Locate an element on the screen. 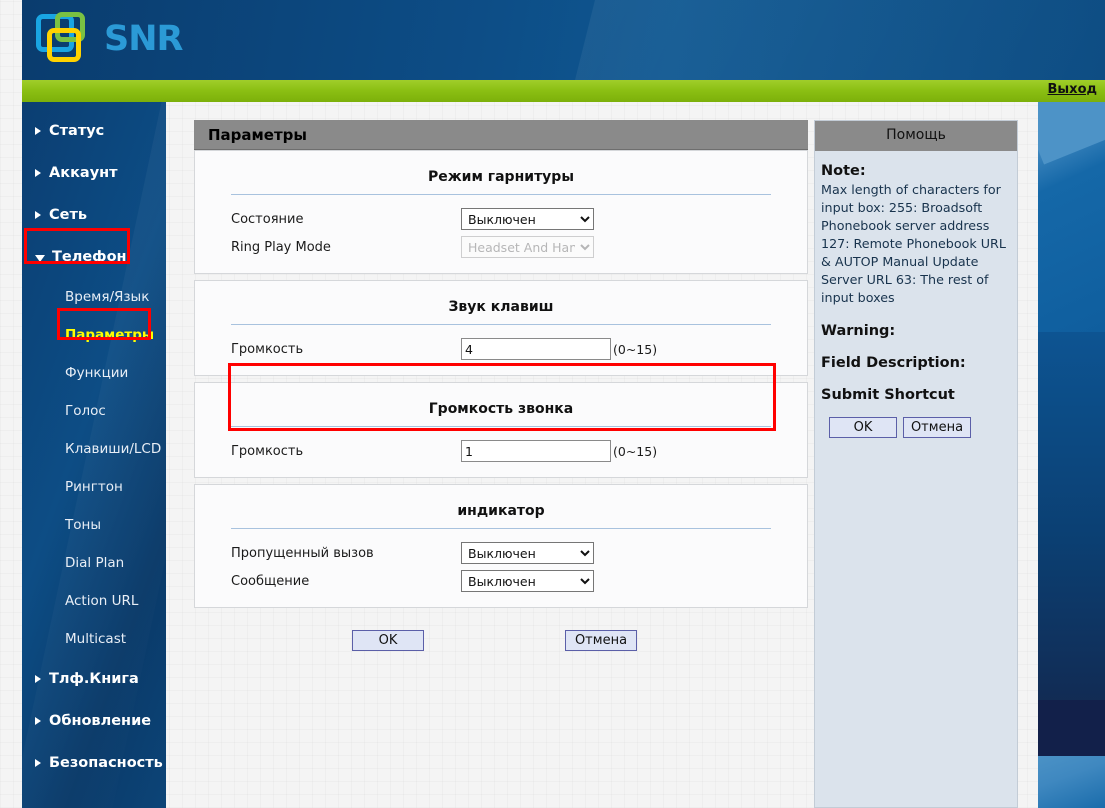 The width and height of the screenshot is (1105, 808). field-label: Пропущенный вызов is located at coordinates (302, 553).